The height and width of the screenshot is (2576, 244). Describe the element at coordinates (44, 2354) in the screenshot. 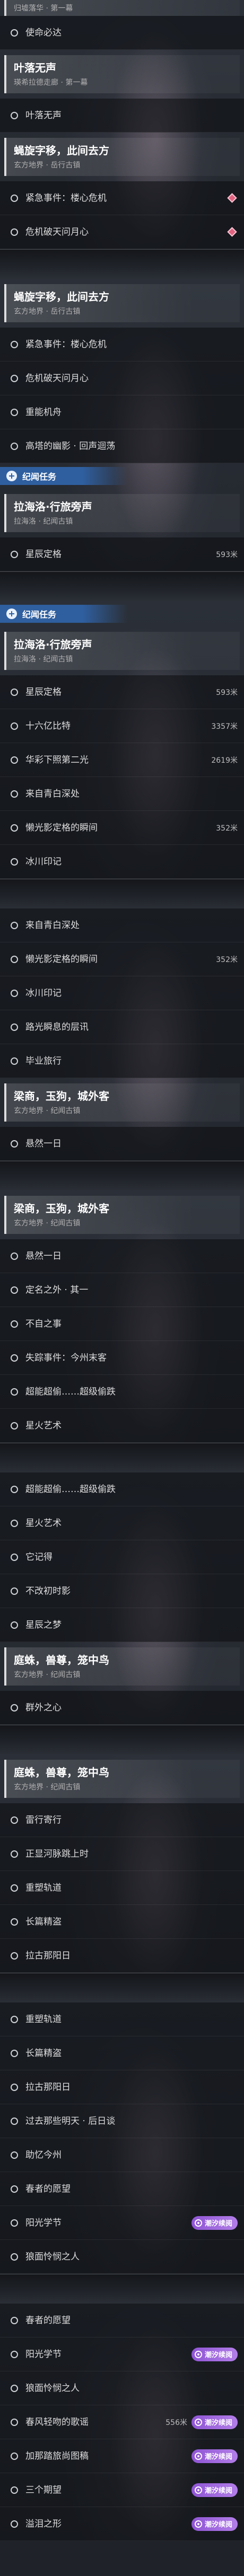

I see `quest-name: 阳光学节` at that location.